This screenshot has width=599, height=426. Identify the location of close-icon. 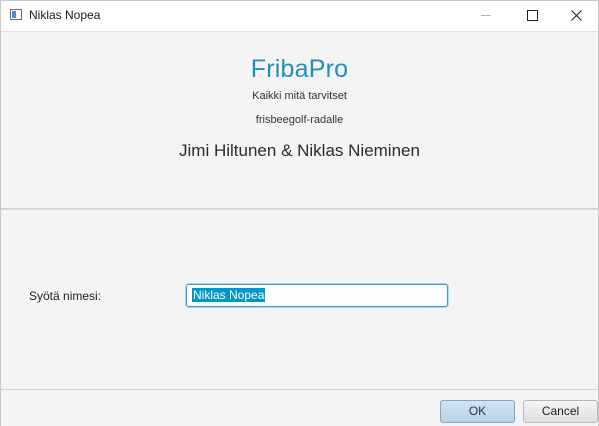
(576, 15).